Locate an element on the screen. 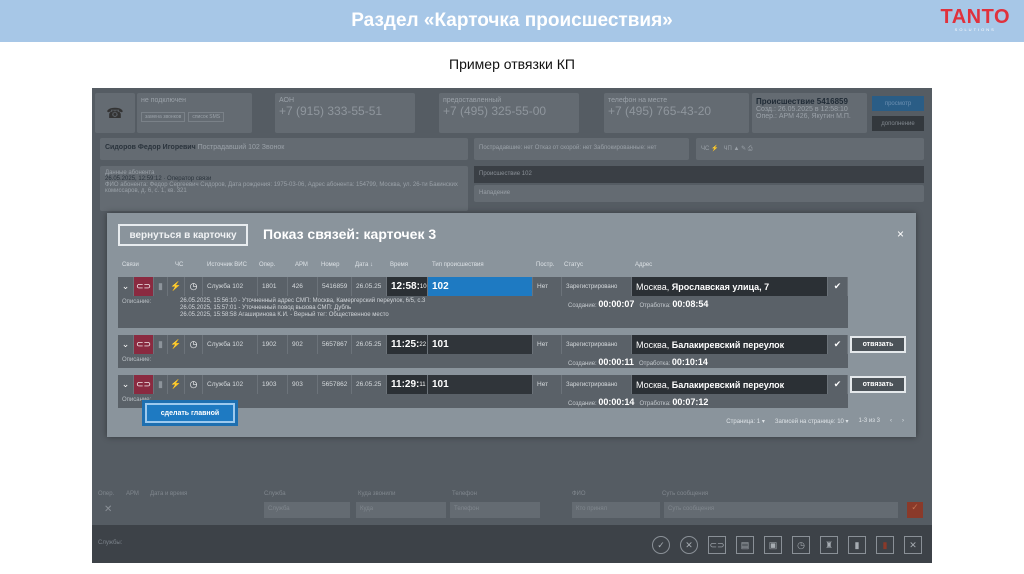 This screenshot has width=1024, height=574. call-swap-button: замена звонков is located at coordinates (163, 117).